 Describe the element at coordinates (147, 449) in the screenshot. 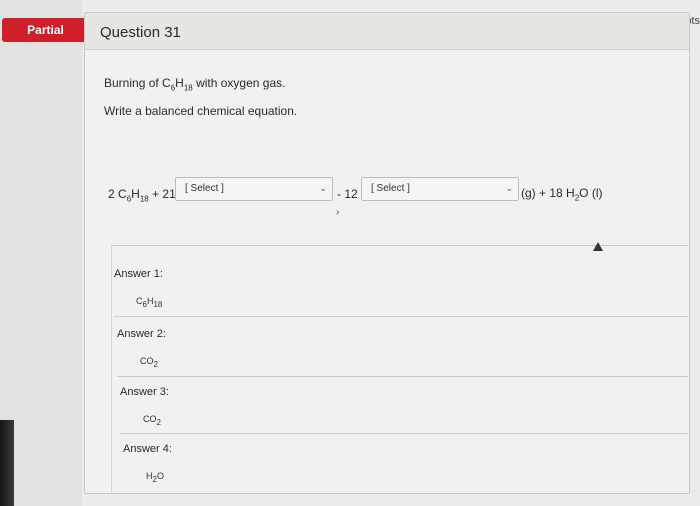

I see `answer-label: Answer 4:` at that location.